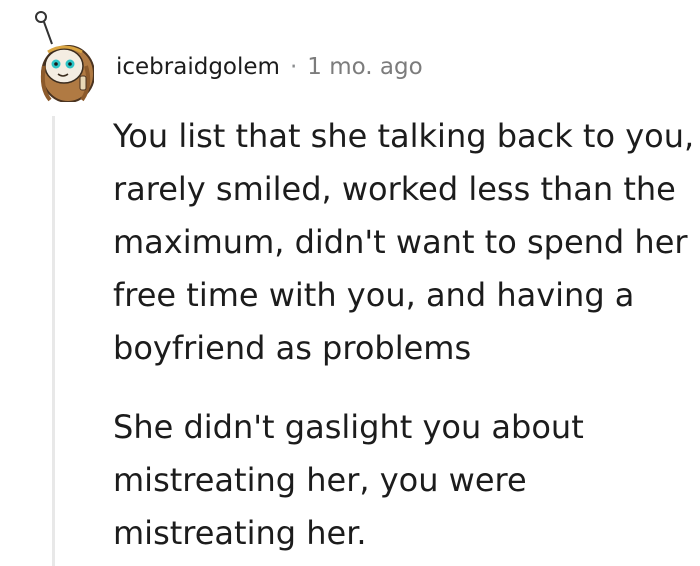 Image resolution: width=700 pixels, height=566 pixels. I want to click on user-avatar, so click(58, 55).